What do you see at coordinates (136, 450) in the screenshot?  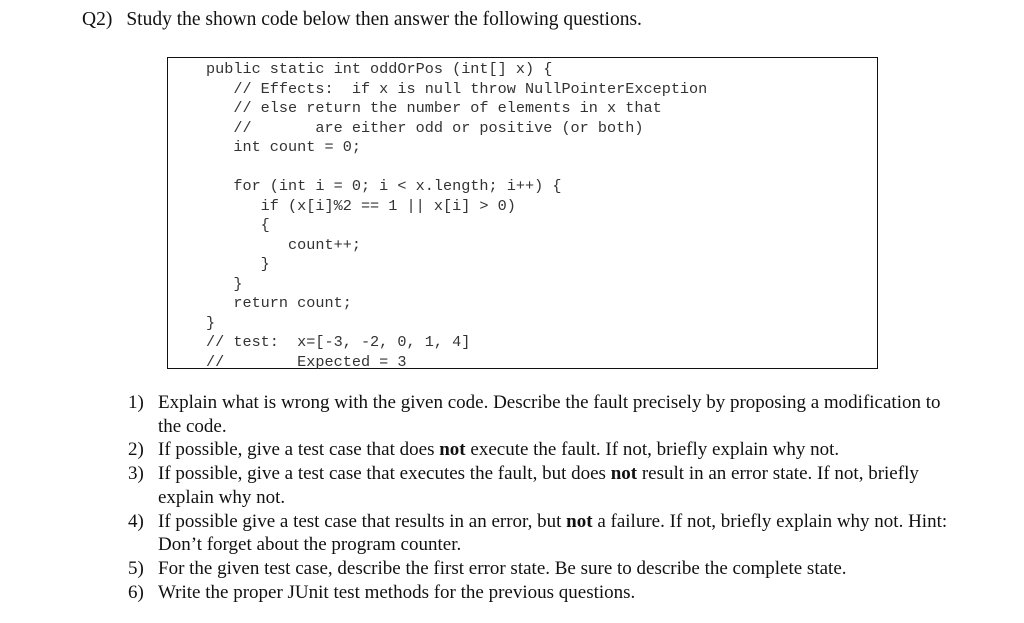 I see `question-item-number: 2)` at bounding box center [136, 450].